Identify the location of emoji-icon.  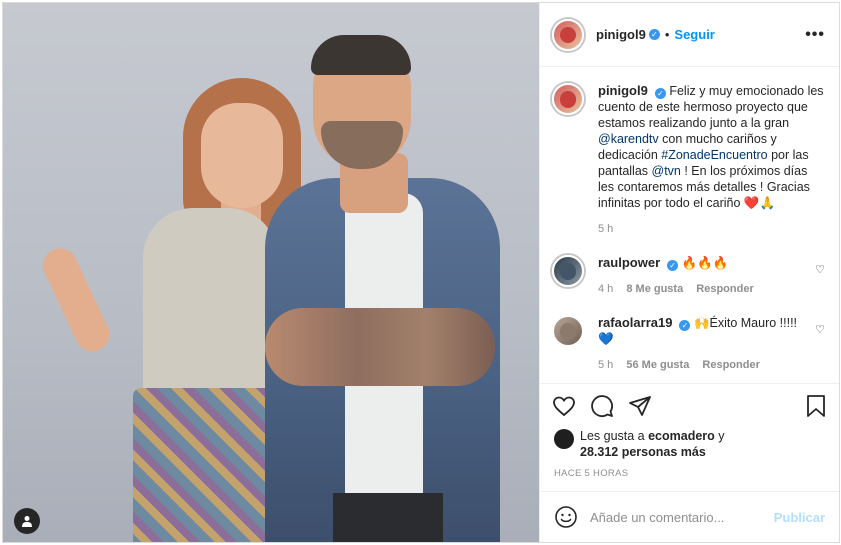
(566, 517).